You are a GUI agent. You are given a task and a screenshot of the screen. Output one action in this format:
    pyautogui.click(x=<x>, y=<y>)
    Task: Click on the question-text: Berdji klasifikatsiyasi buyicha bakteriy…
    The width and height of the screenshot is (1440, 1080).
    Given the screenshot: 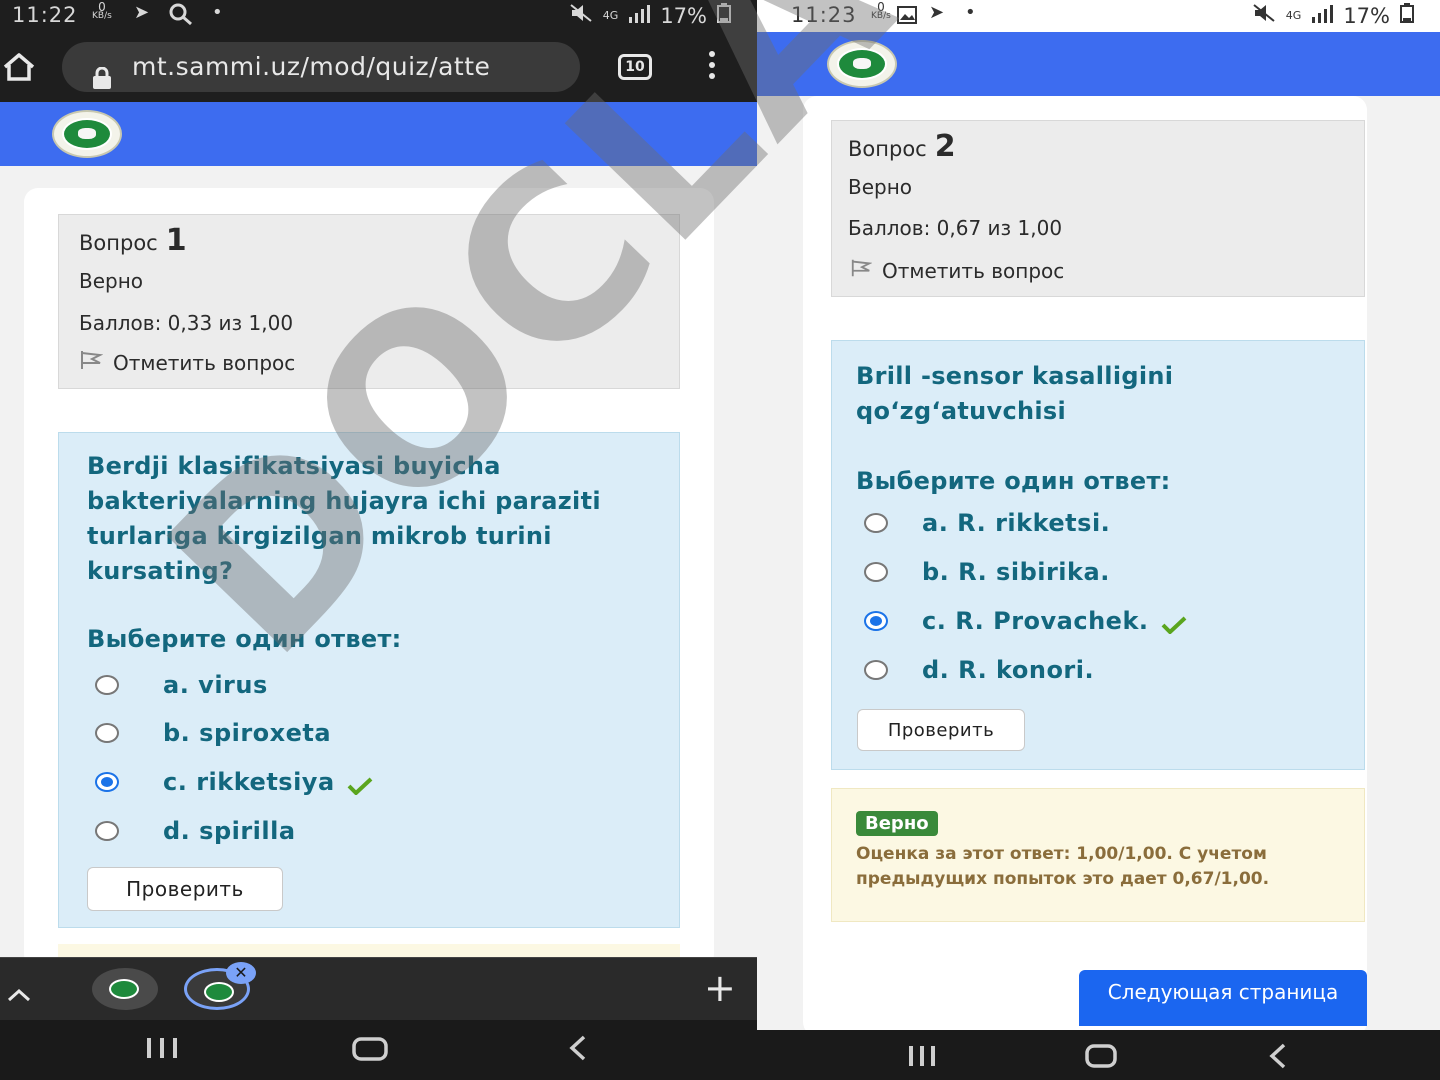 What is the action you would take?
    pyautogui.click(x=344, y=518)
    